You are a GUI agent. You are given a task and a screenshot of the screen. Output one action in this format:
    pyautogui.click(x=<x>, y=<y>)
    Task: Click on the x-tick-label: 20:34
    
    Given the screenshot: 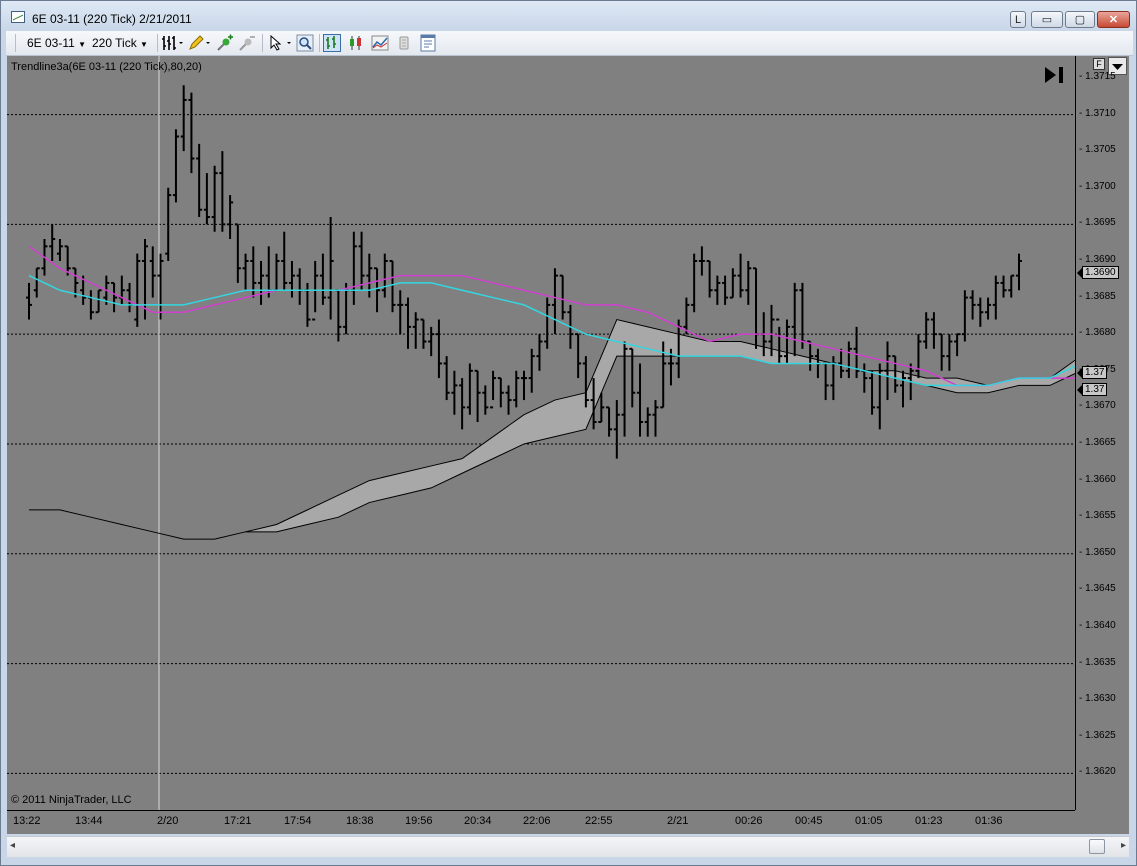 What is the action you would take?
    pyautogui.click(x=478, y=821)
    